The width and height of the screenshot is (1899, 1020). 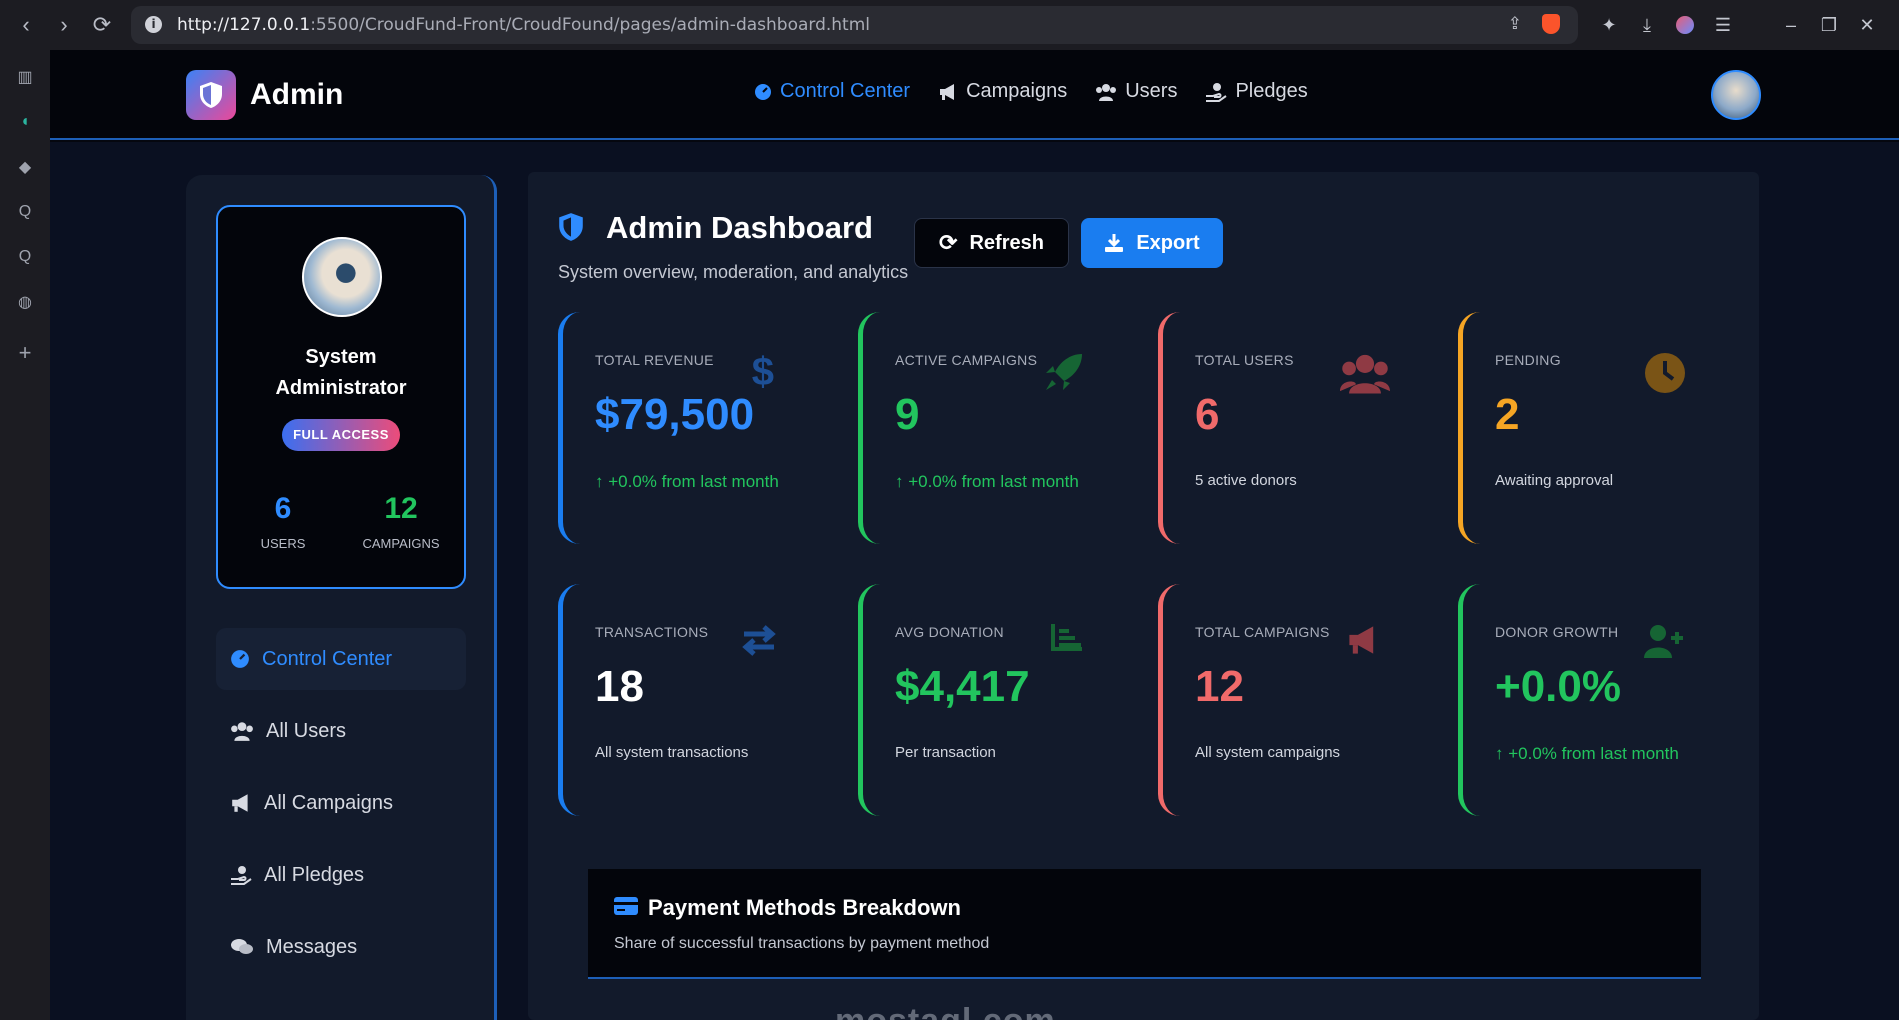 I want to click on card-label: TOTAL REVENUE, so click(x=654, y=360).